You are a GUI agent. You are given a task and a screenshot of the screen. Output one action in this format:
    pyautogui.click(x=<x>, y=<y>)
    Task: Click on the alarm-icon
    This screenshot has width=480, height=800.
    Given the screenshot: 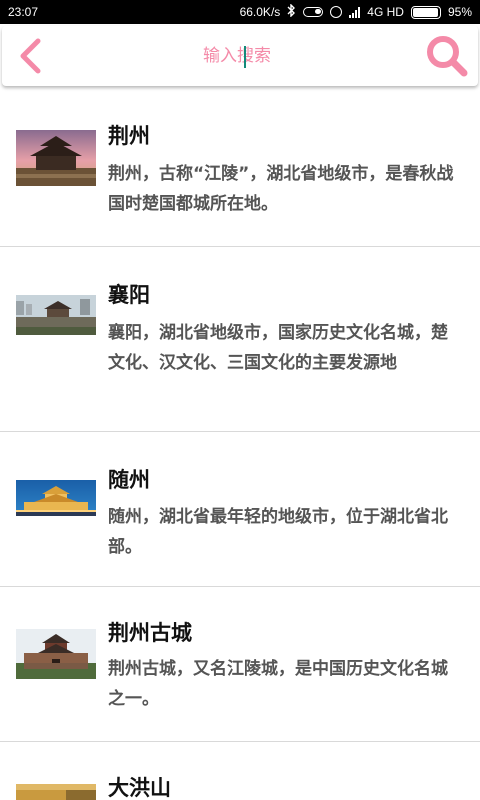 What is the action you would take?
    pyautogui.click(x=336, y=12)
    